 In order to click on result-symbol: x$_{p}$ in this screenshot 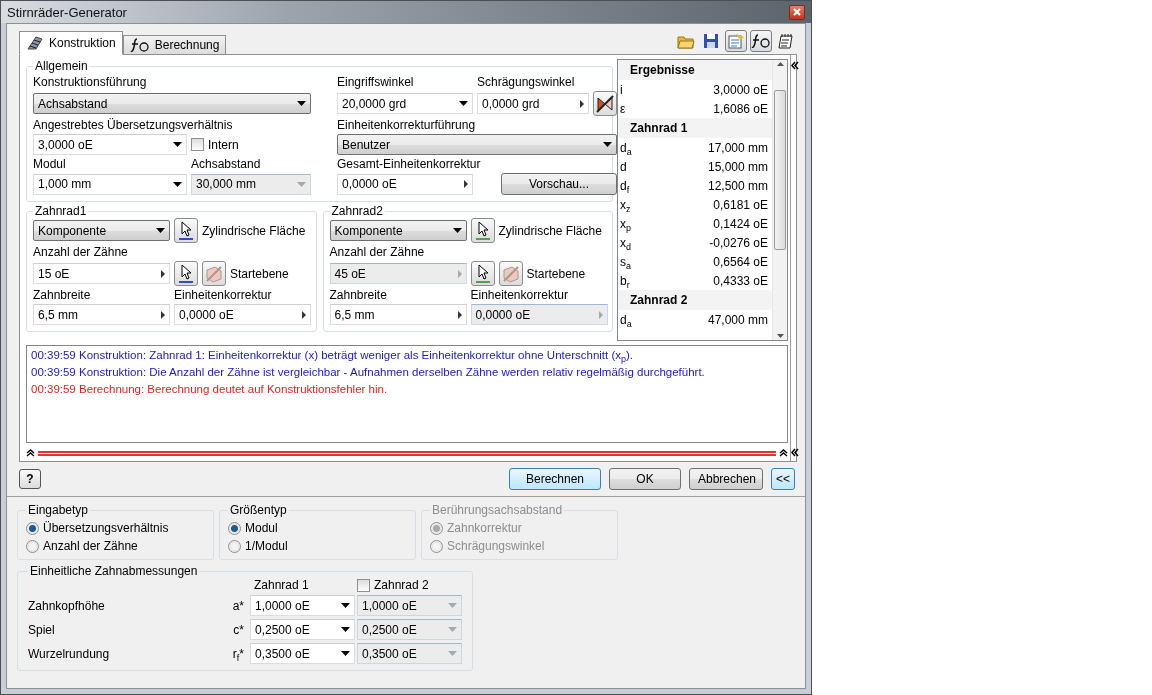, I will do `click(625, 223)`.